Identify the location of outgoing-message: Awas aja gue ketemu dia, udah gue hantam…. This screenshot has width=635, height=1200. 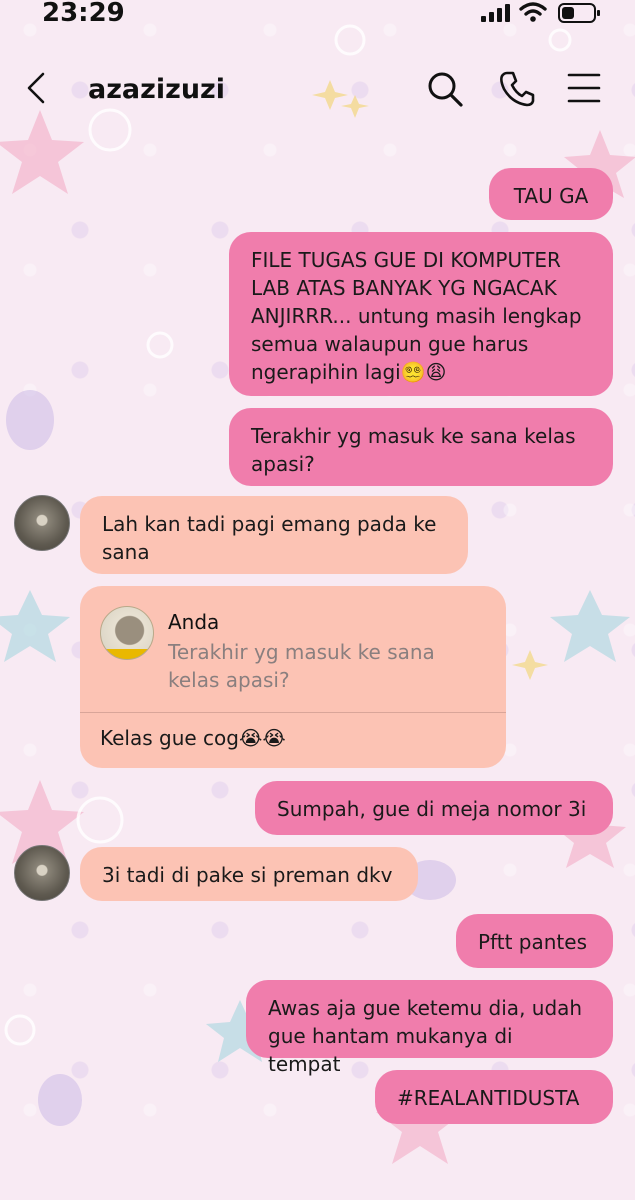
(429, 1028).